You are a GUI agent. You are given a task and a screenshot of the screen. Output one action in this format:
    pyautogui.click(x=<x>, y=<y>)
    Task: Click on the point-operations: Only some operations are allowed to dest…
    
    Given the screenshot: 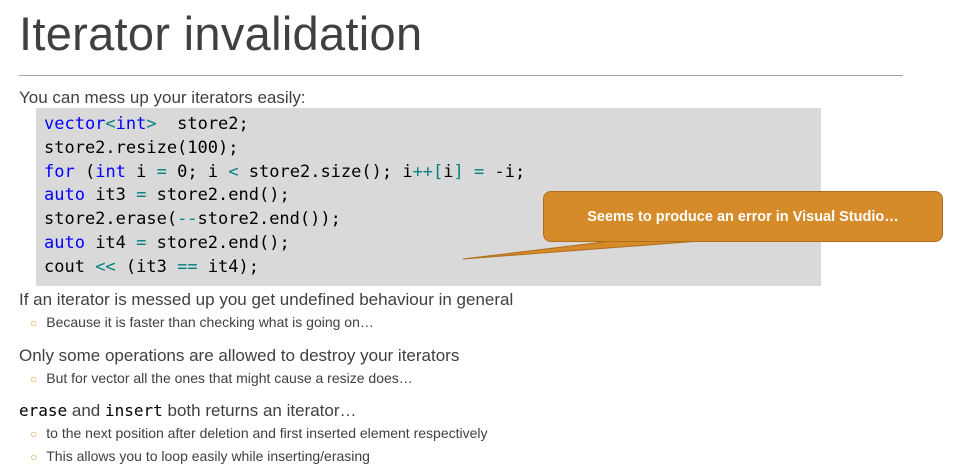 What is the action you would take?
    pyautogui.click(x=239, y=355)
    